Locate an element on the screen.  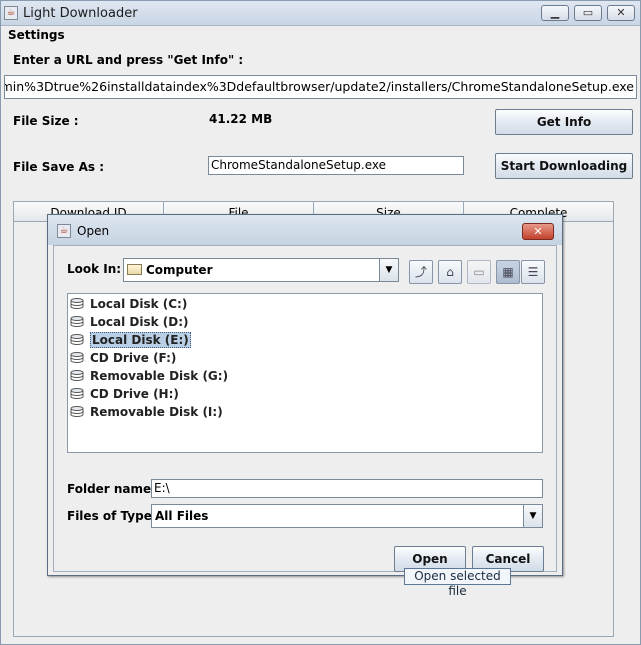
list-item: Removable Disk (I:) is located at coordinates (146, 412).